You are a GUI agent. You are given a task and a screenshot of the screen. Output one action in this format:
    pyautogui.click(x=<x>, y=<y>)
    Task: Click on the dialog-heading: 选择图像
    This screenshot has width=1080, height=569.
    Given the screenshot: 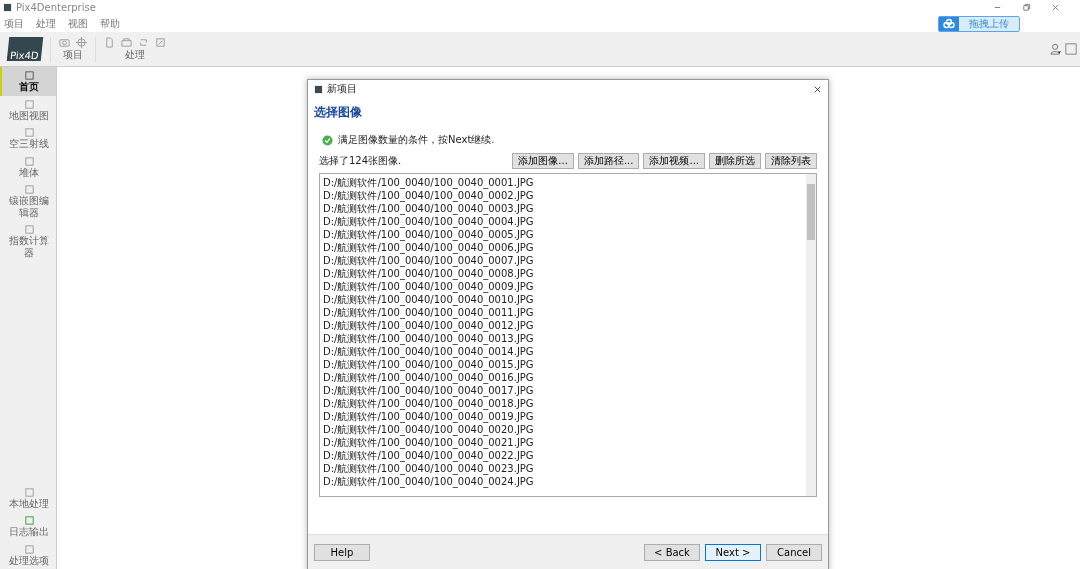 What is the action you would take?
    pyautogui.click(x=338, y=112)
    